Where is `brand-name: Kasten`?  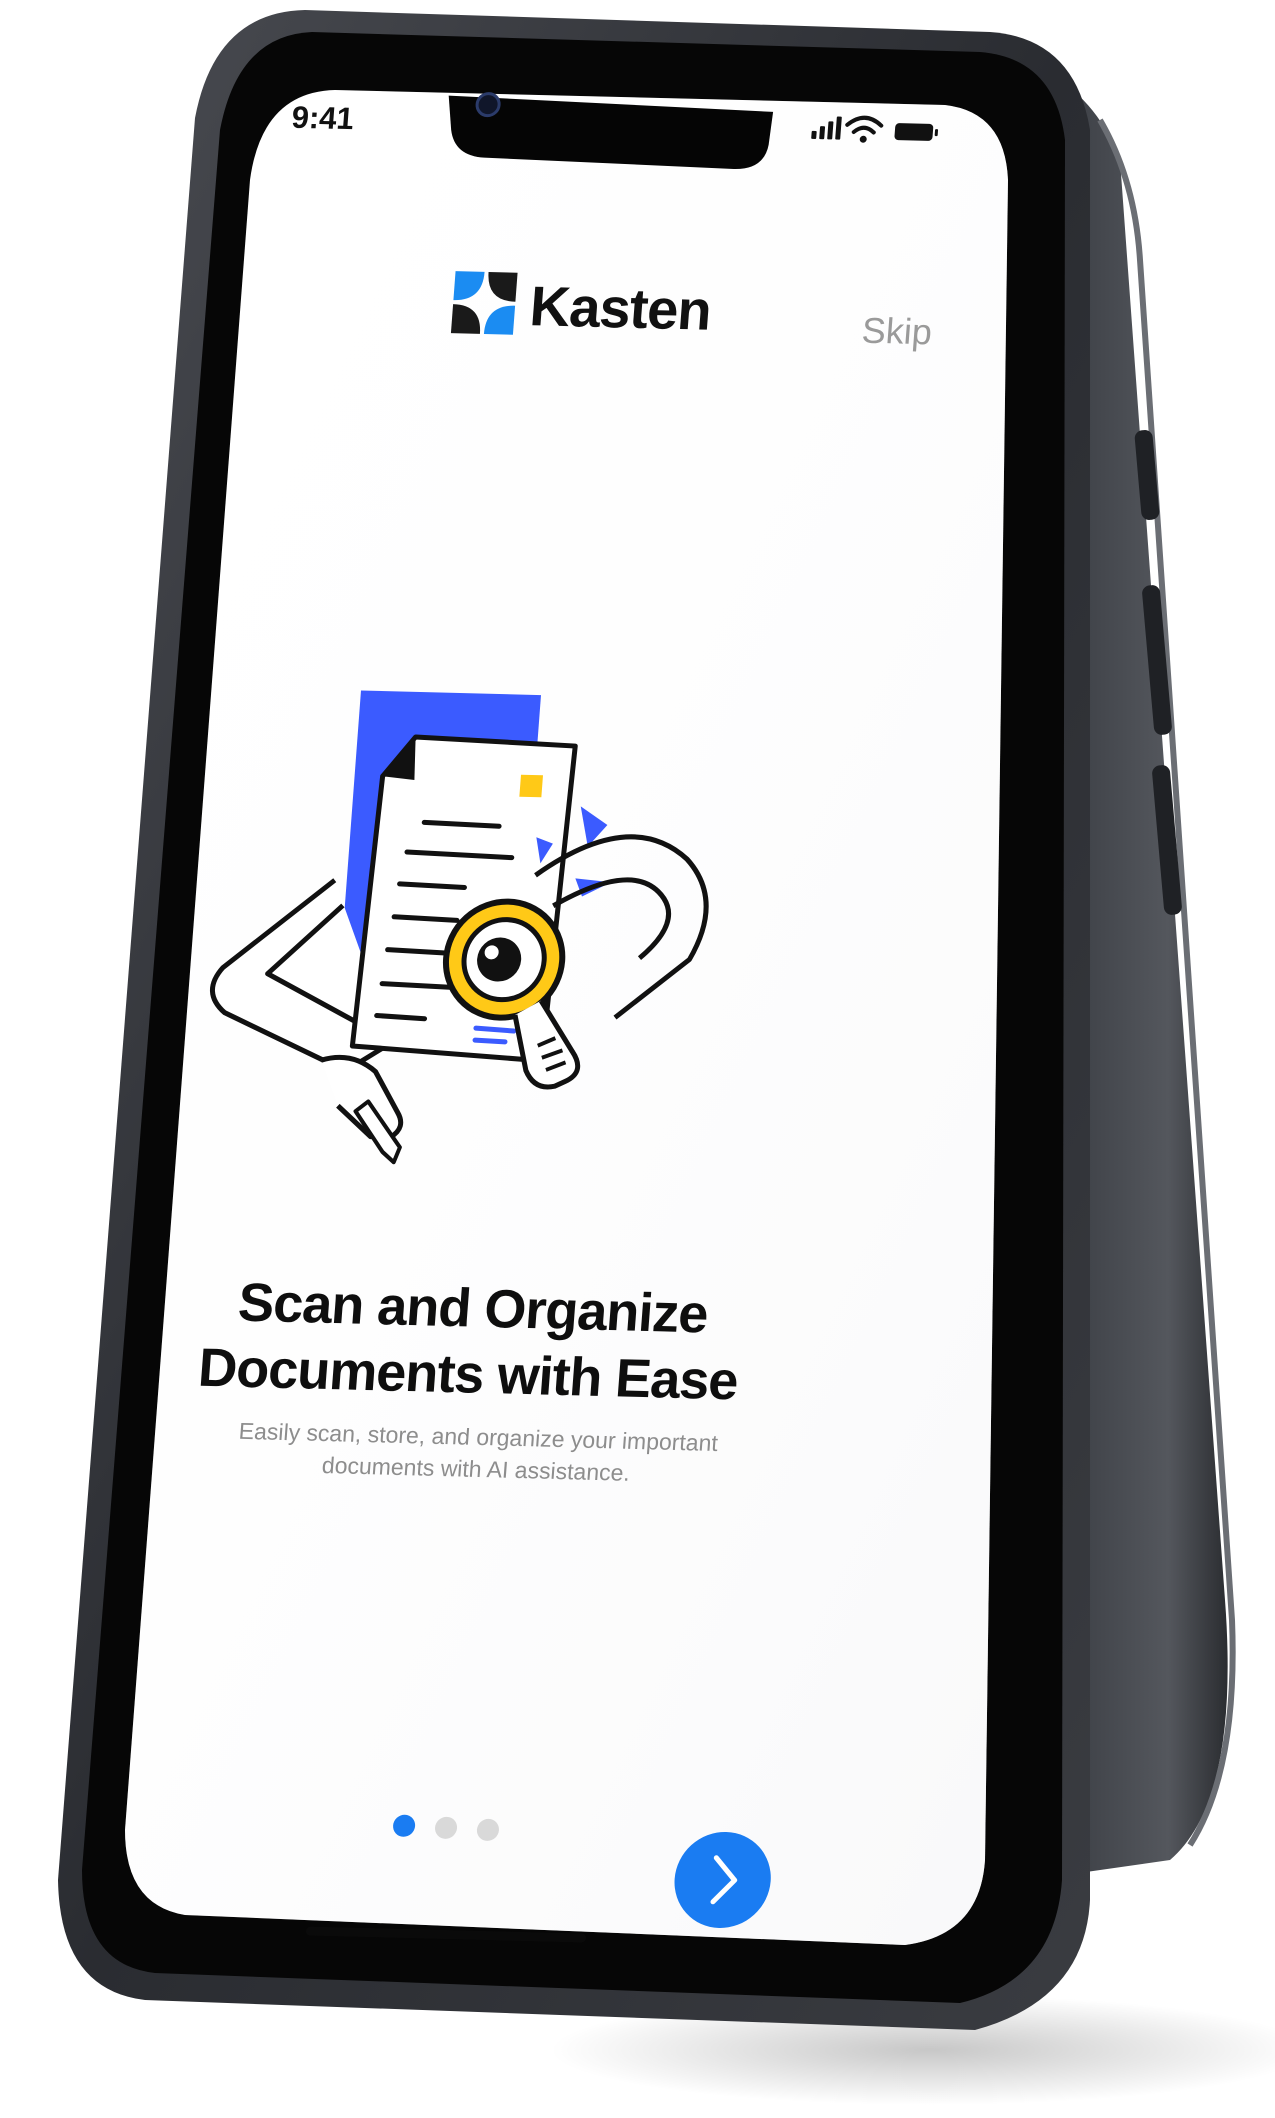
brand-name: Kasten is located at coordinates (620, 308).